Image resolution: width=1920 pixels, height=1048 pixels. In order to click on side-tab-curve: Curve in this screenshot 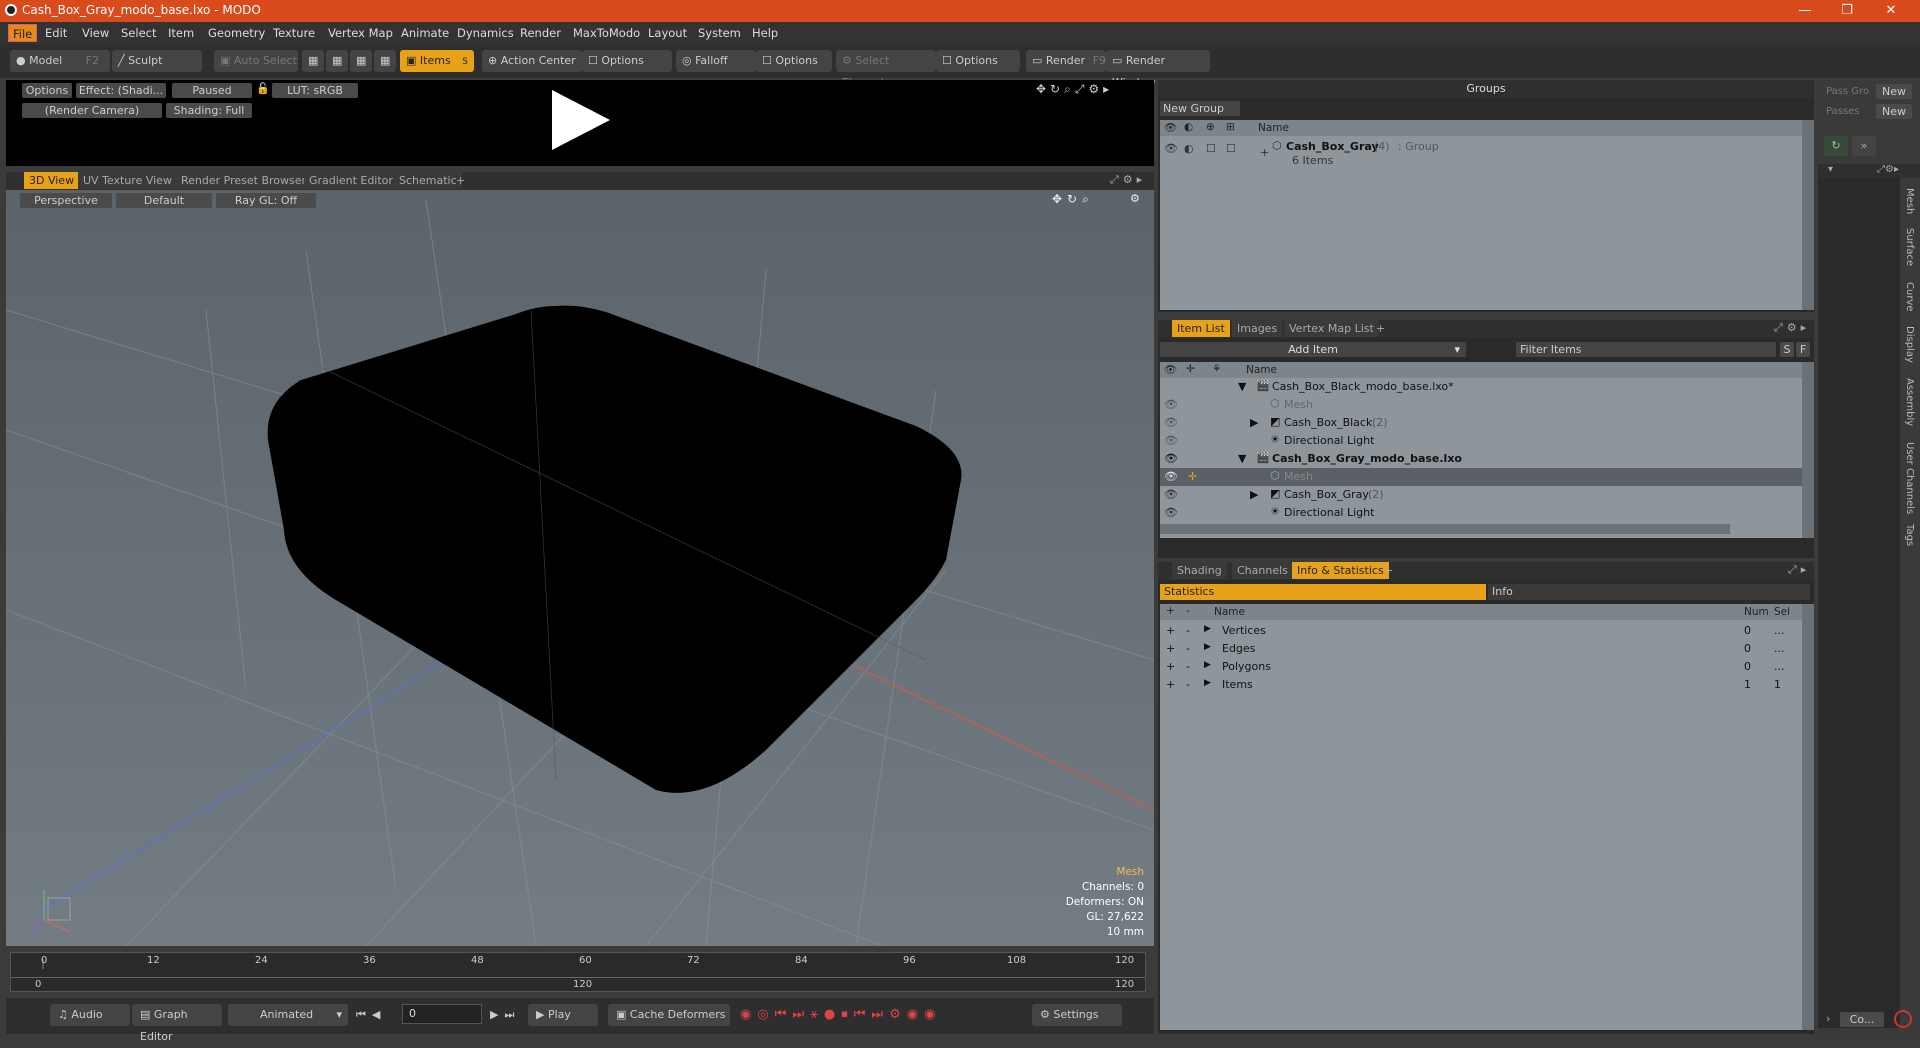, I will do `click(1909, 297)`.